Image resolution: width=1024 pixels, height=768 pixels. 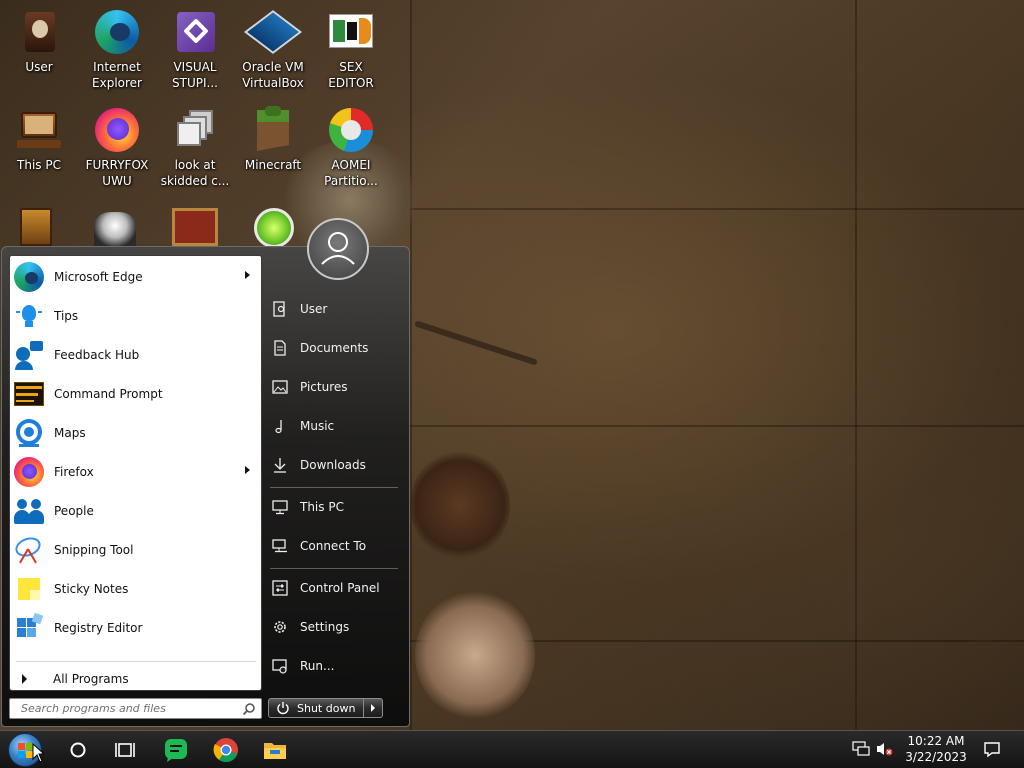 I want to click on file-explorer-icon, so click(x=275, y=750).